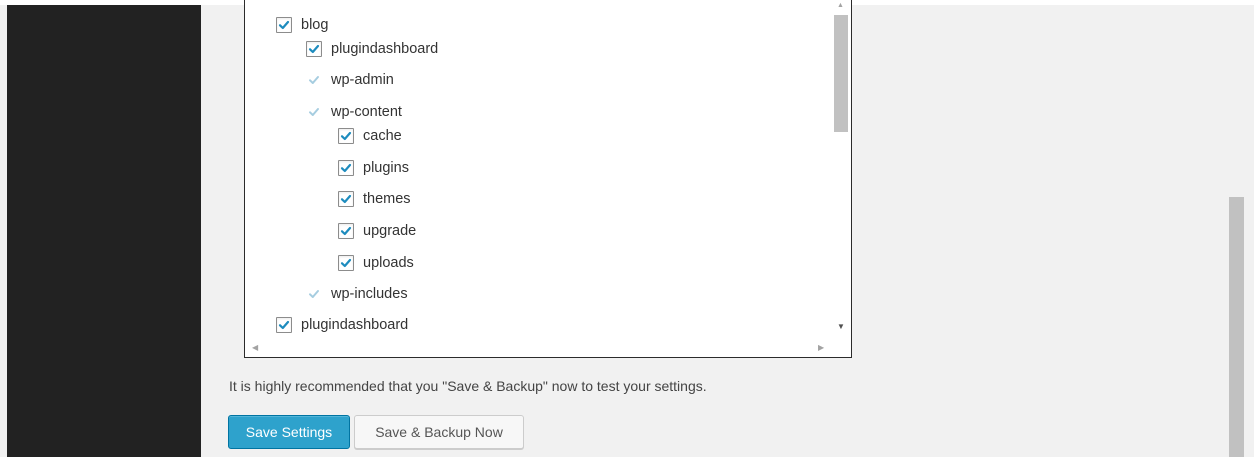 The height and width of the screenshot is (457, 1254). I want to click on tree-item-plugins: plugins, so click(373, 168).